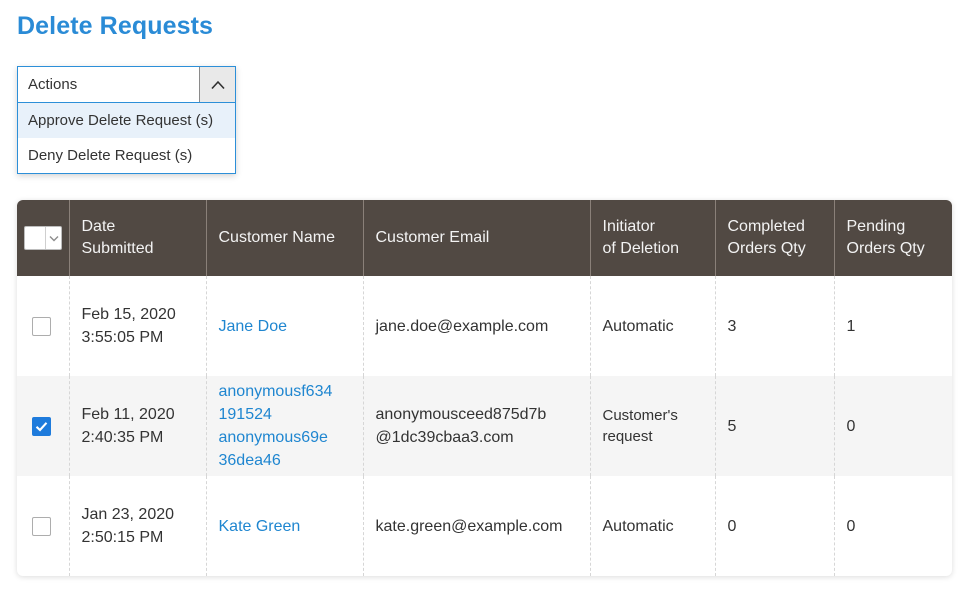 The height and width of the screenshot is (593, 972). What do you see at coordinates (122, 537) in the screenshot?
I see `time-value: 2:50:15 PM` at bounding box center [122, 537].